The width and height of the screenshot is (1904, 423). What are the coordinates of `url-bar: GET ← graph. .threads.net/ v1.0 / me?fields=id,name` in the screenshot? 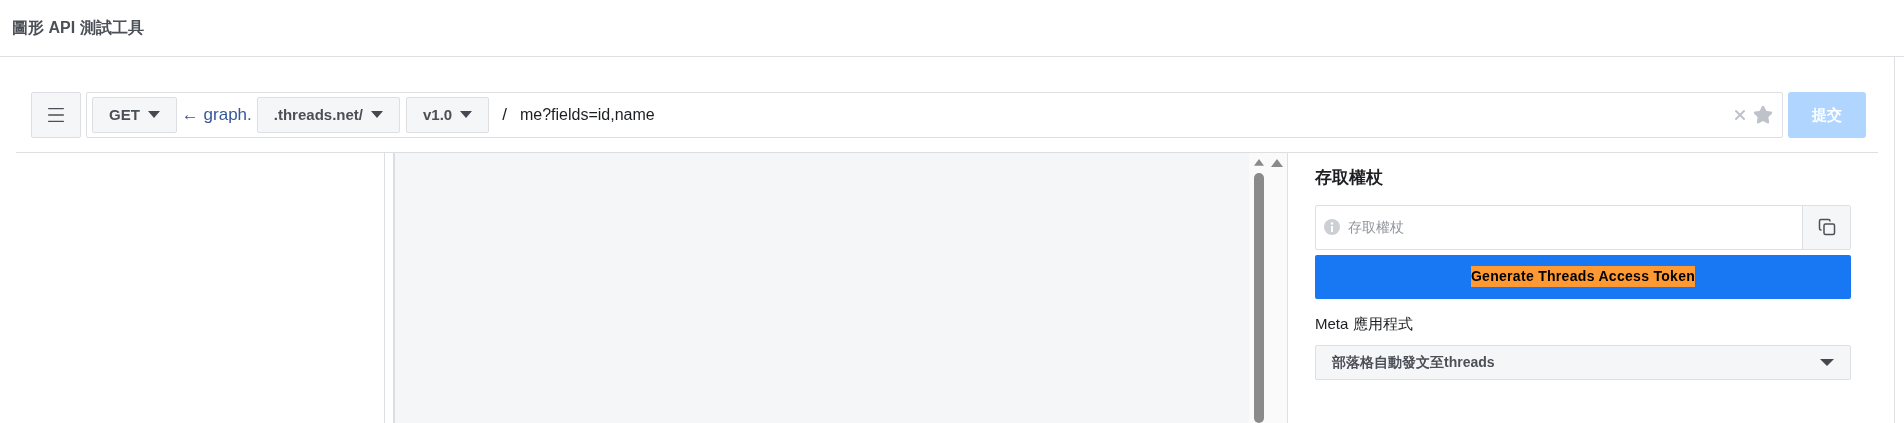 It's located at (934, 115).